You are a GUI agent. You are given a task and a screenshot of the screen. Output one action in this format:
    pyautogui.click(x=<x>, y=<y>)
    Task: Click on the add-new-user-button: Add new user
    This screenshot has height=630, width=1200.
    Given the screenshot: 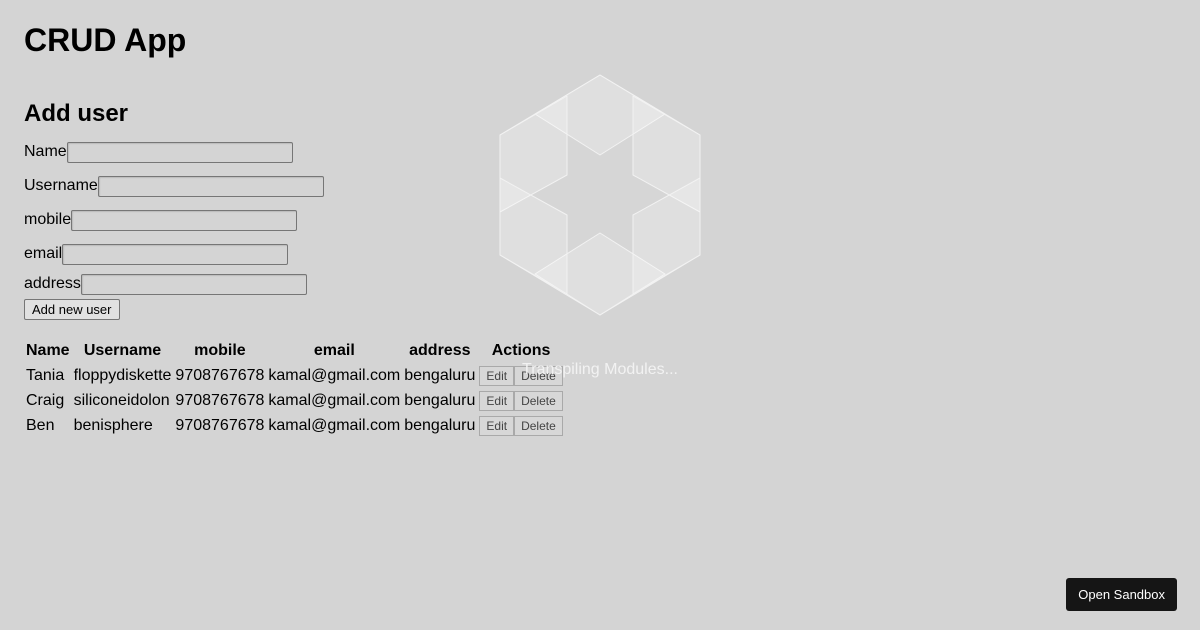 What is the action you would take?
    pyautogui.click(x=72, y=309)
    